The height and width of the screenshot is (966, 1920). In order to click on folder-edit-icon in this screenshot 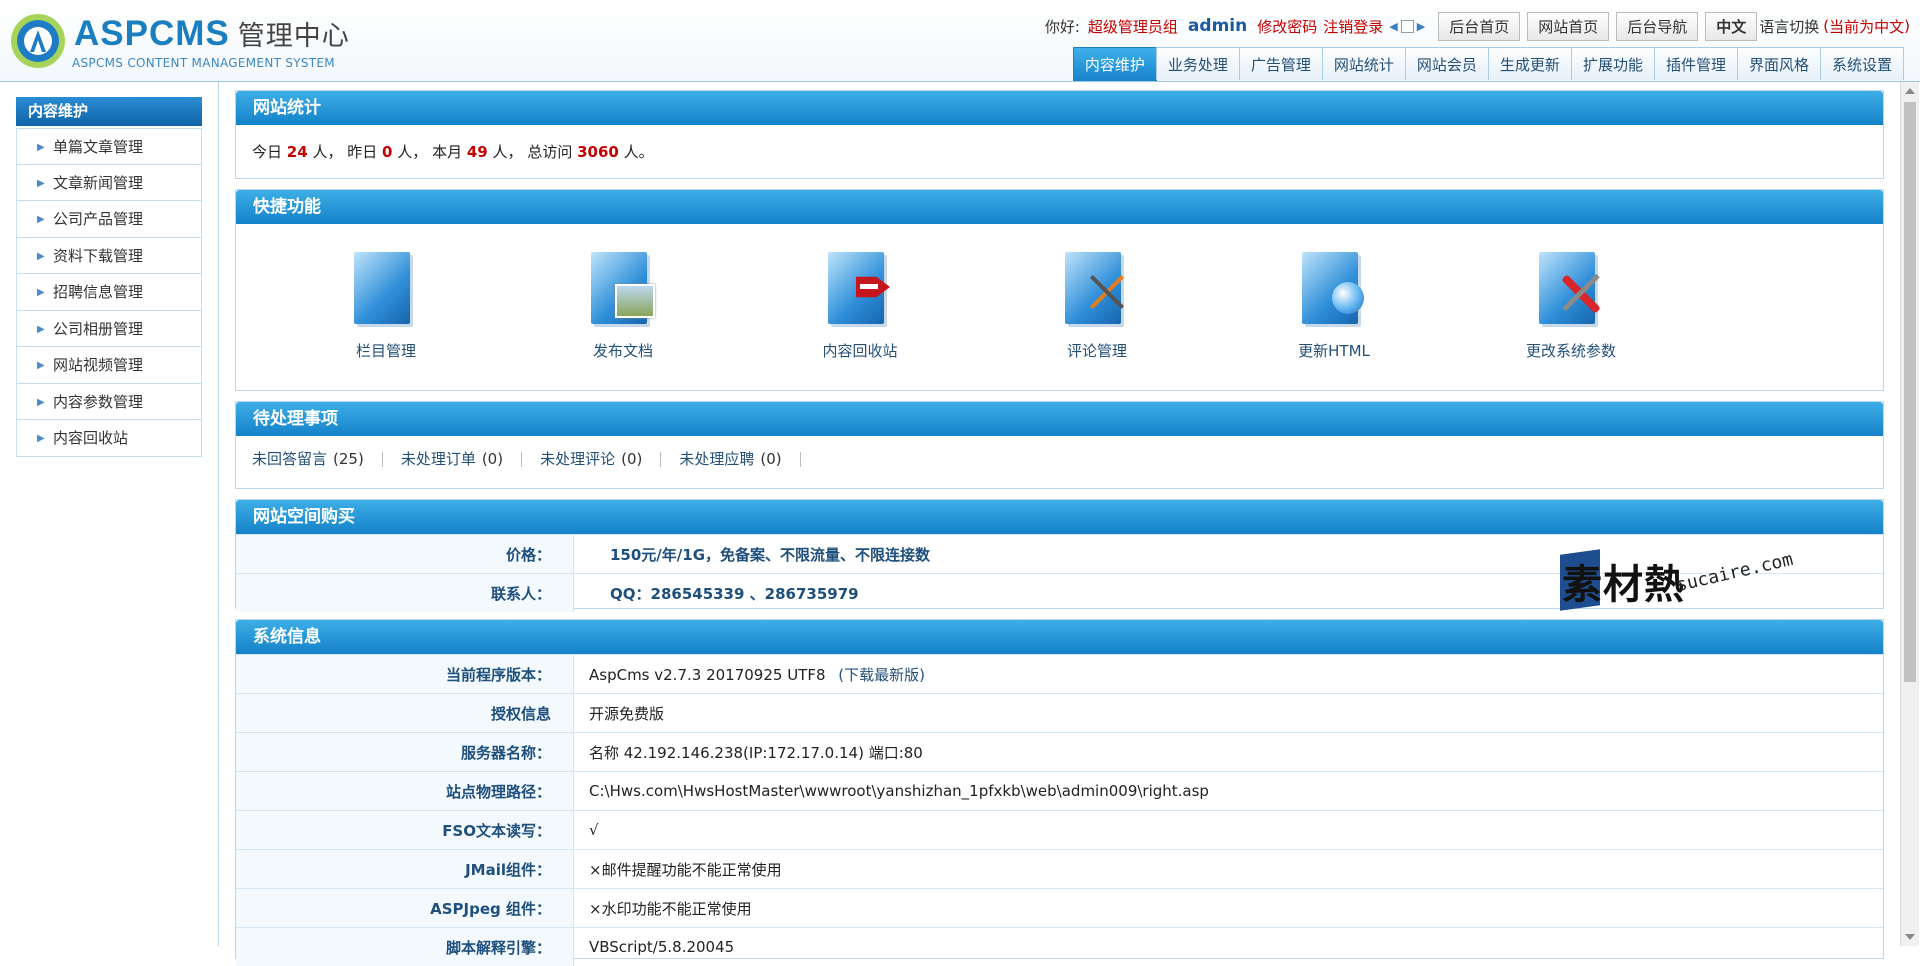, I will do `click(1095, 287)`.